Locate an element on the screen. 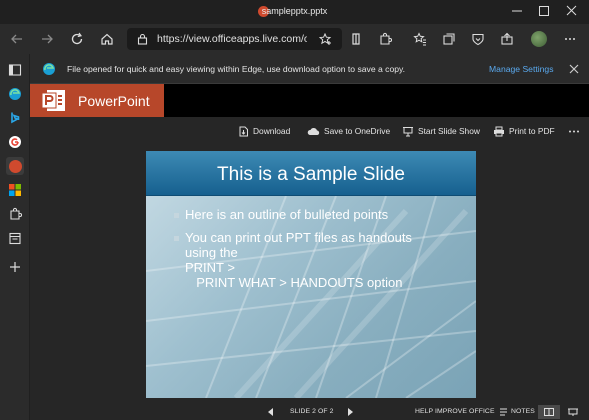 The image size is (589, 420). browser-essentials-button is located at coordinates (478, 39).